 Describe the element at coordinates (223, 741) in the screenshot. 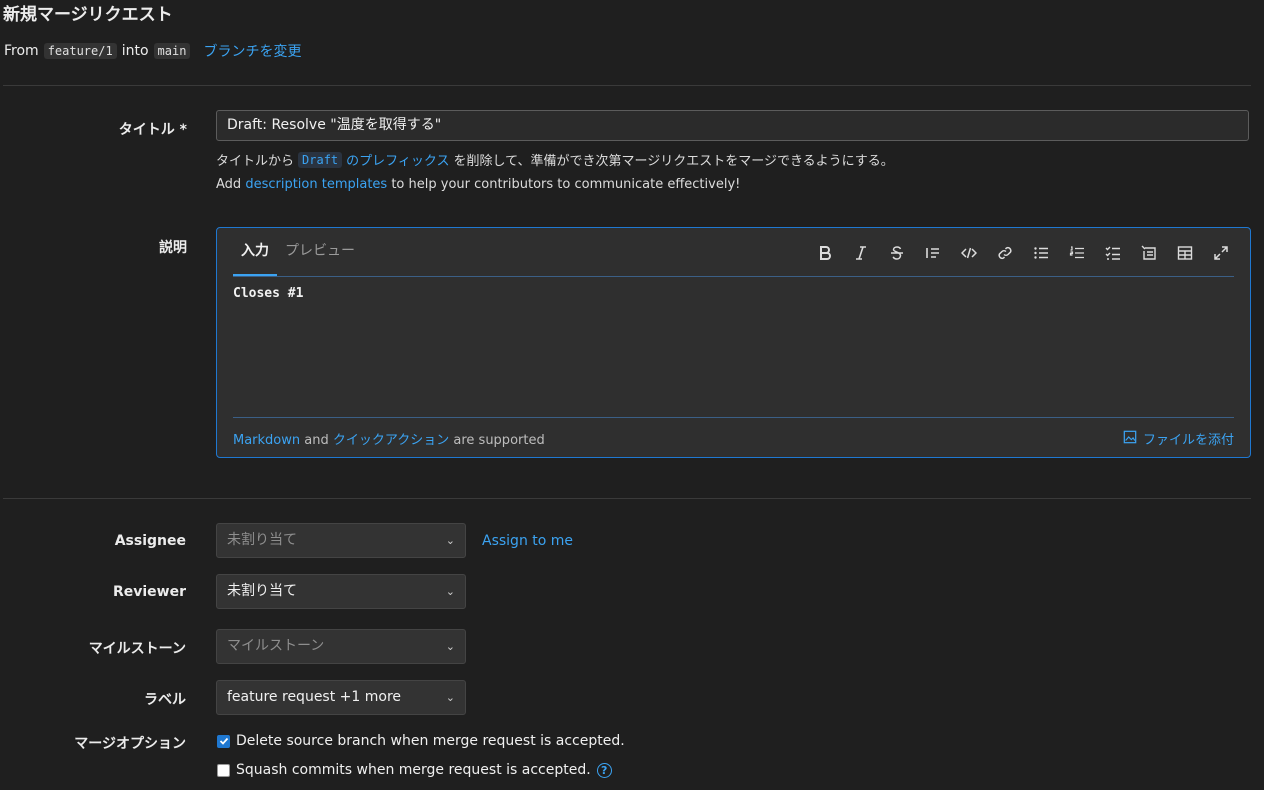

I see `delete-source-checkbox` at that location.